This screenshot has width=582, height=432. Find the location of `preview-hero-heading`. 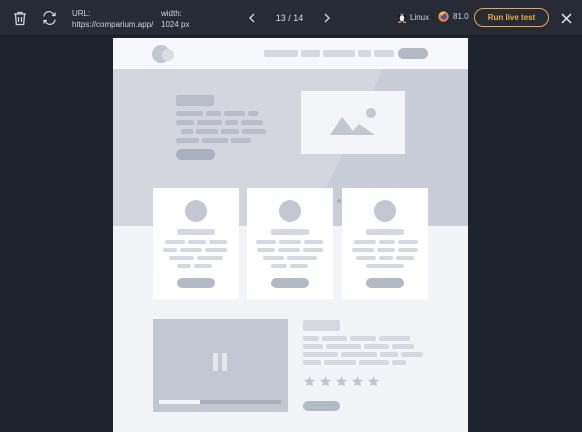

preview-hero-heading is located at coordinates (195, 100).